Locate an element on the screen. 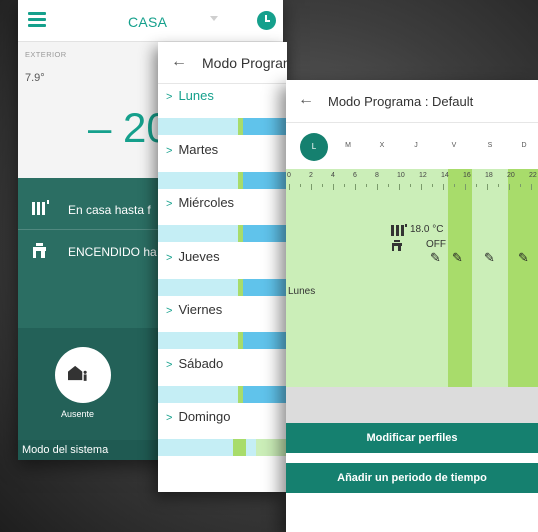  day-name: Viernes is located at coordinates (200, 309).